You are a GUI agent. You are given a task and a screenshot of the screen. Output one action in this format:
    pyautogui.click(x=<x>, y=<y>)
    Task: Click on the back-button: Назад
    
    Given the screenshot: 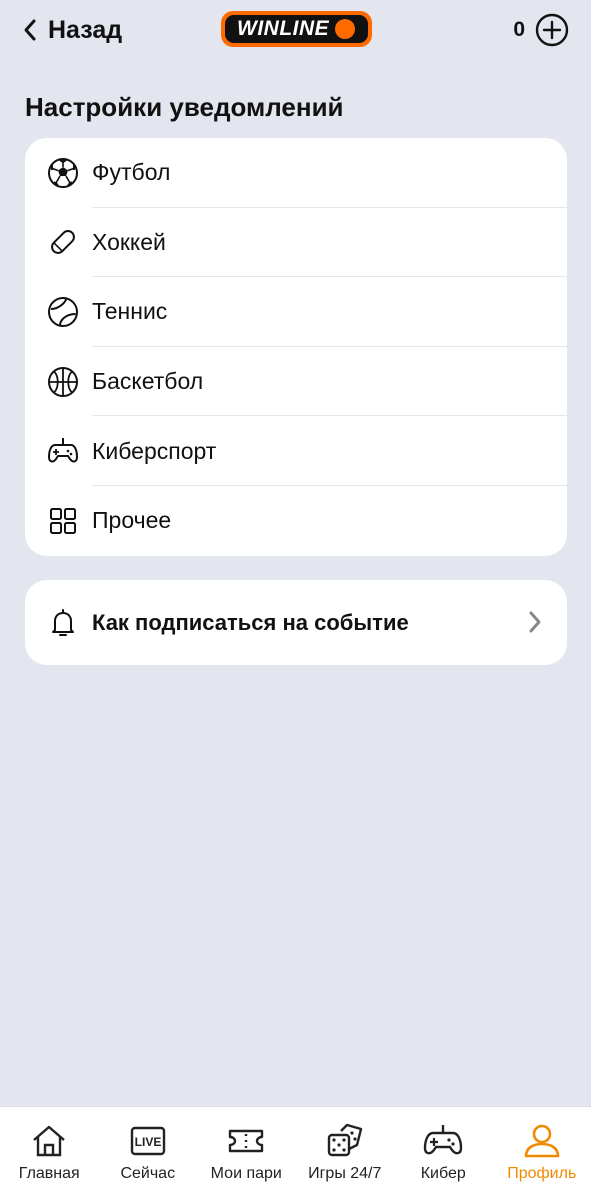 What is the action you would take?
    pyautogui.click(x=72, y=30)
    